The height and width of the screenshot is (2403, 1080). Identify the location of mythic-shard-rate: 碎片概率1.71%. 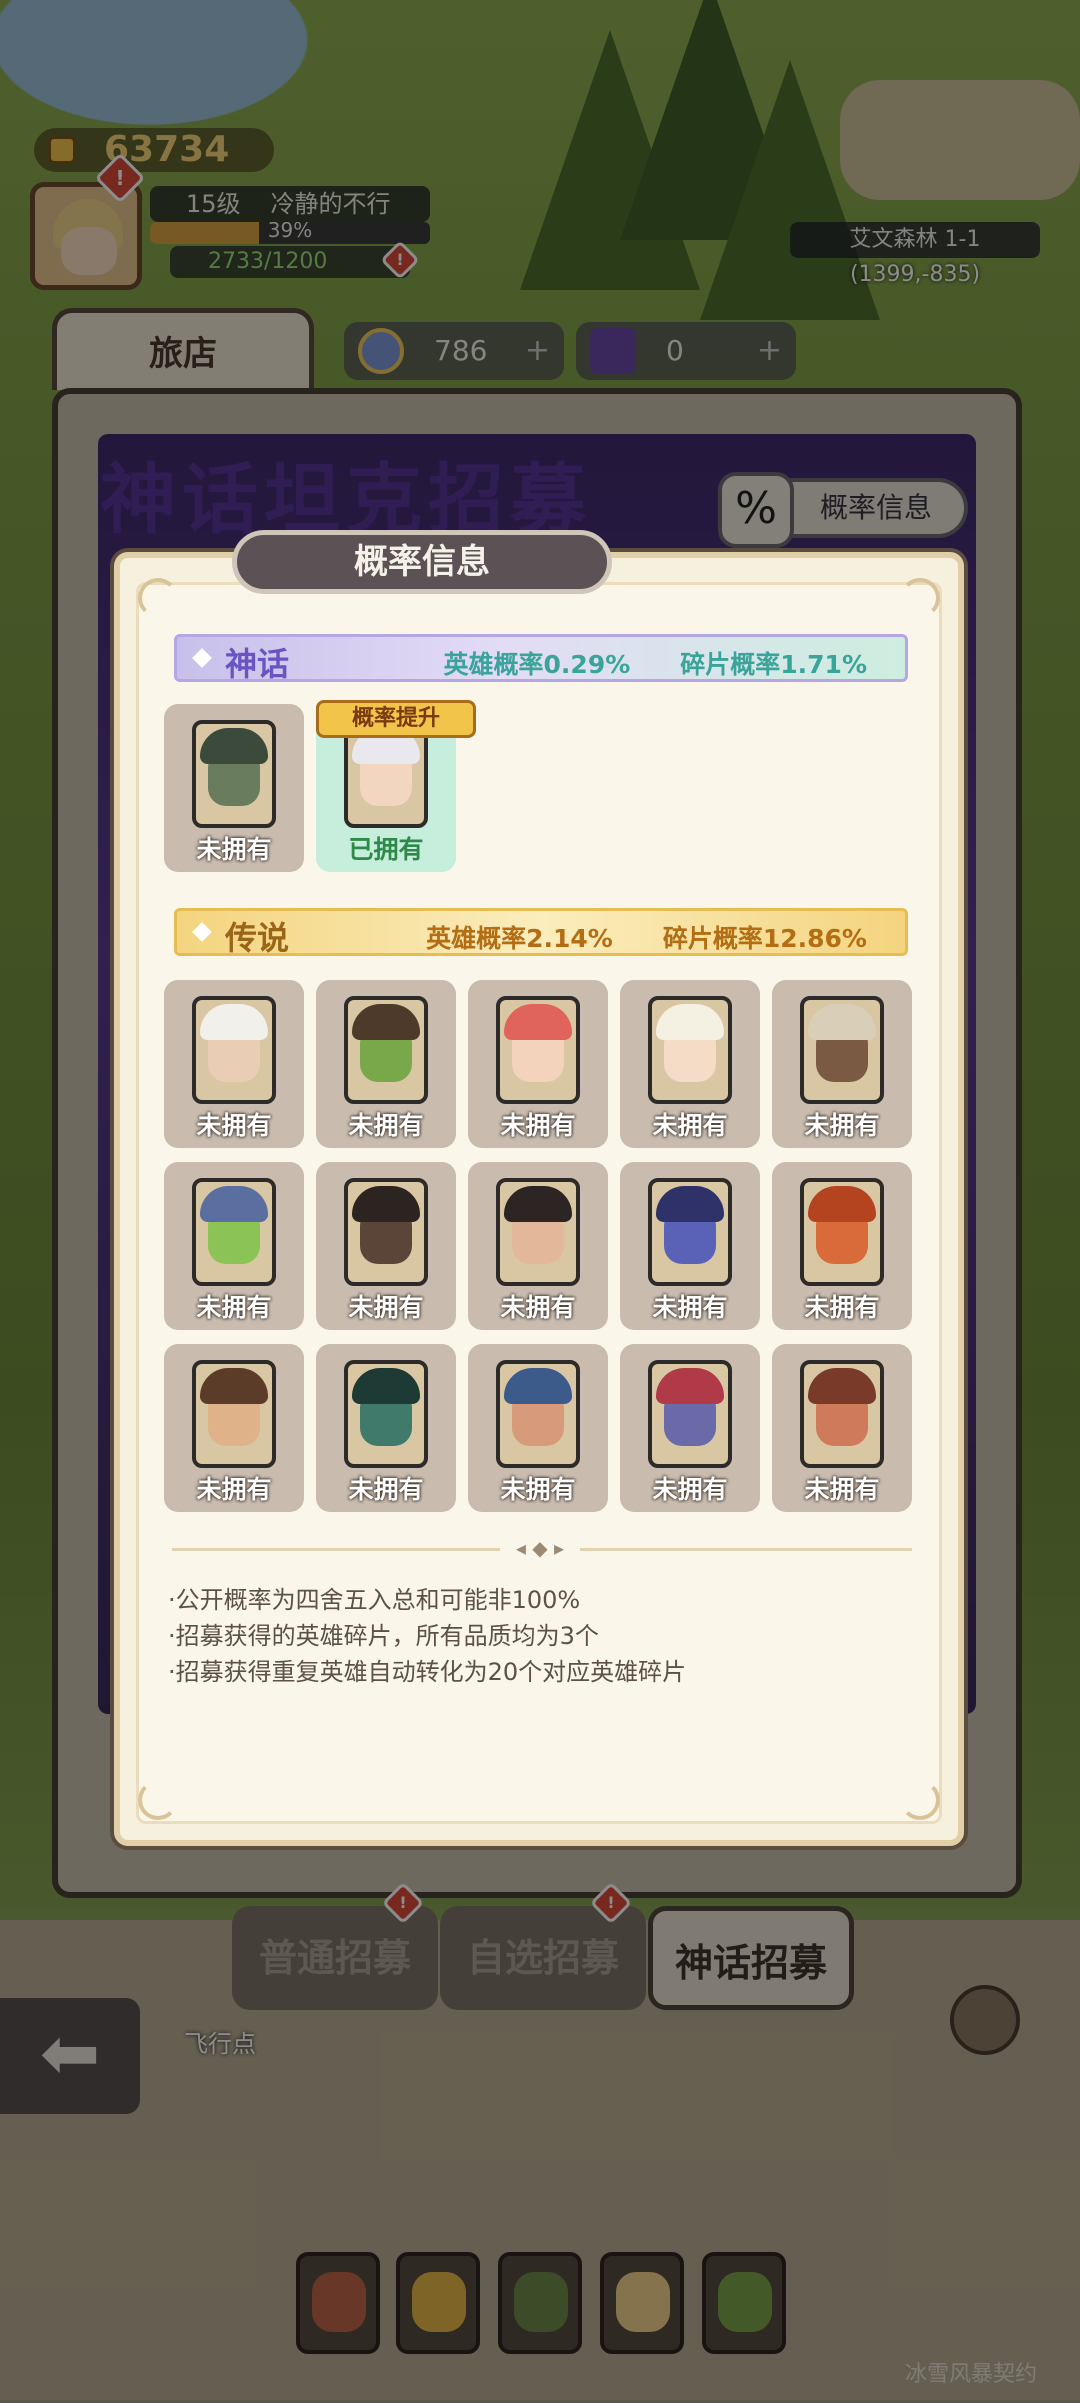
(773, 664).